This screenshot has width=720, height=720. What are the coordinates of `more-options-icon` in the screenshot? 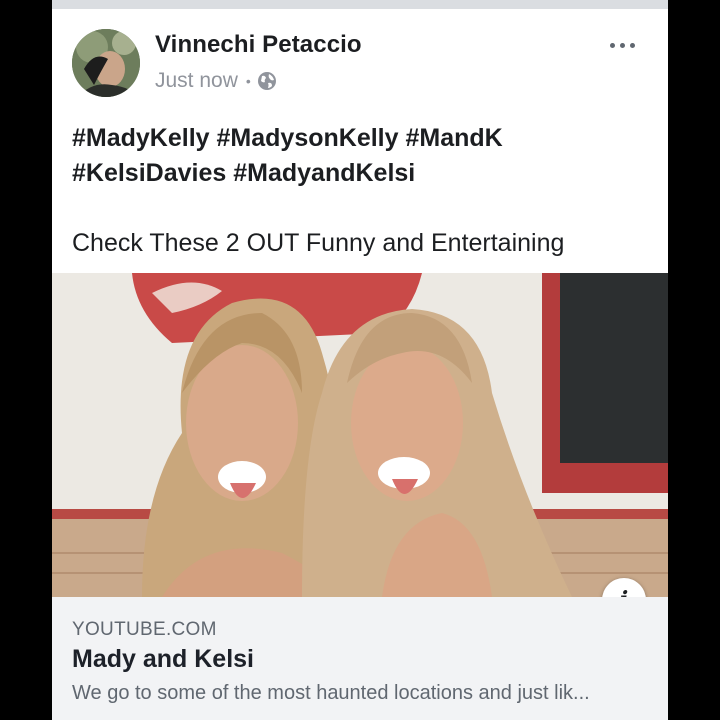 It's located at (622, 45).